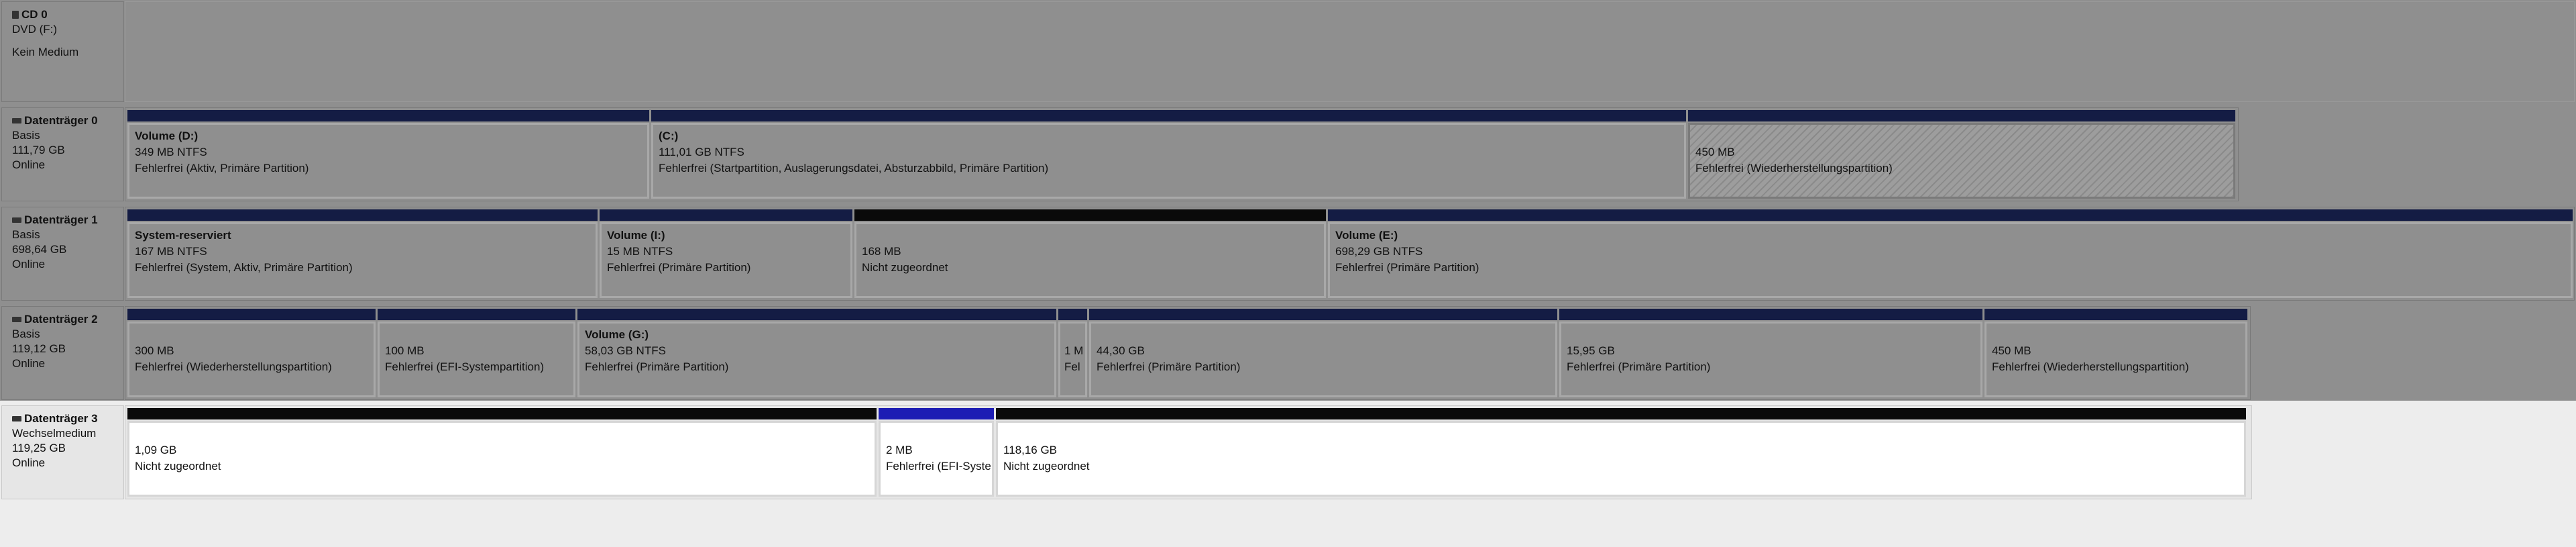 This screenshot has width=2576, height=547. Describe the element at coordinates (476, 359) in the screenshot. I see `partition-body: 100 MB Fehlerfrei (EFI-Systempartition)` at that location.